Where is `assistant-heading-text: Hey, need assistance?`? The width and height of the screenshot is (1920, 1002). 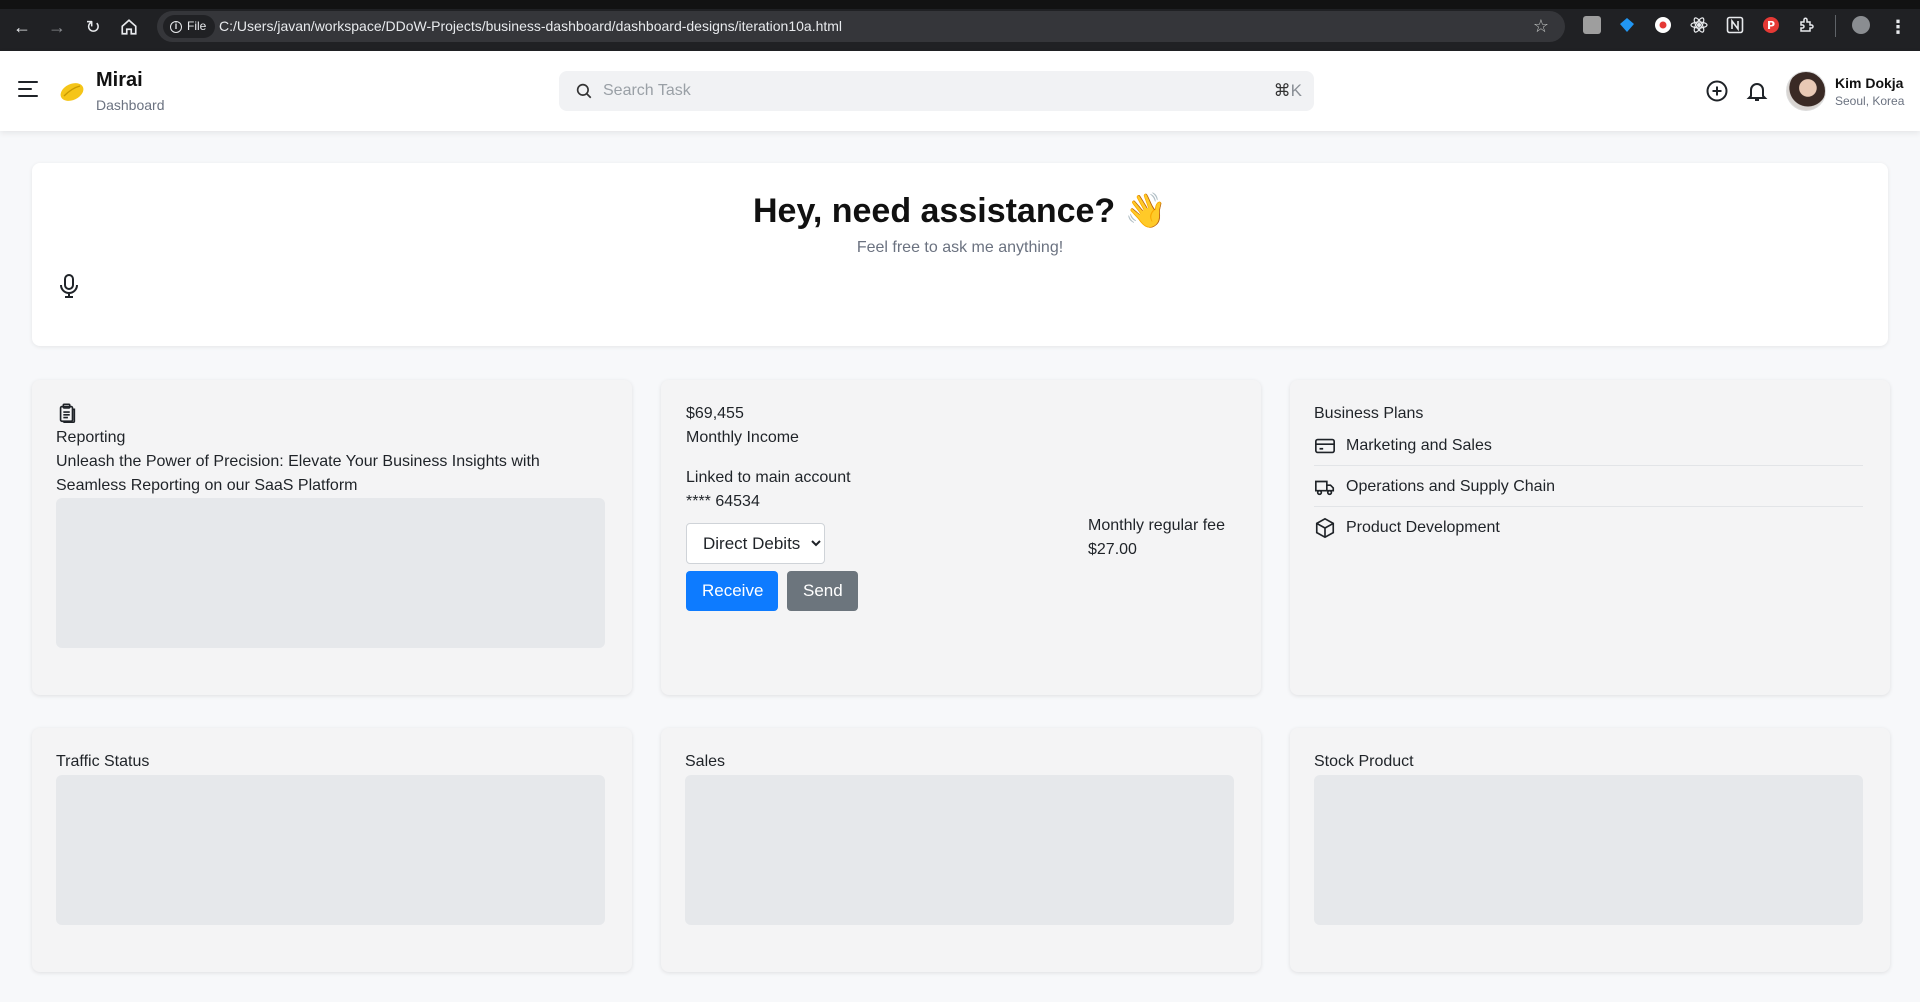 assistant-heading-text: Hey, need assistance? is located at coordinates (934, 211).